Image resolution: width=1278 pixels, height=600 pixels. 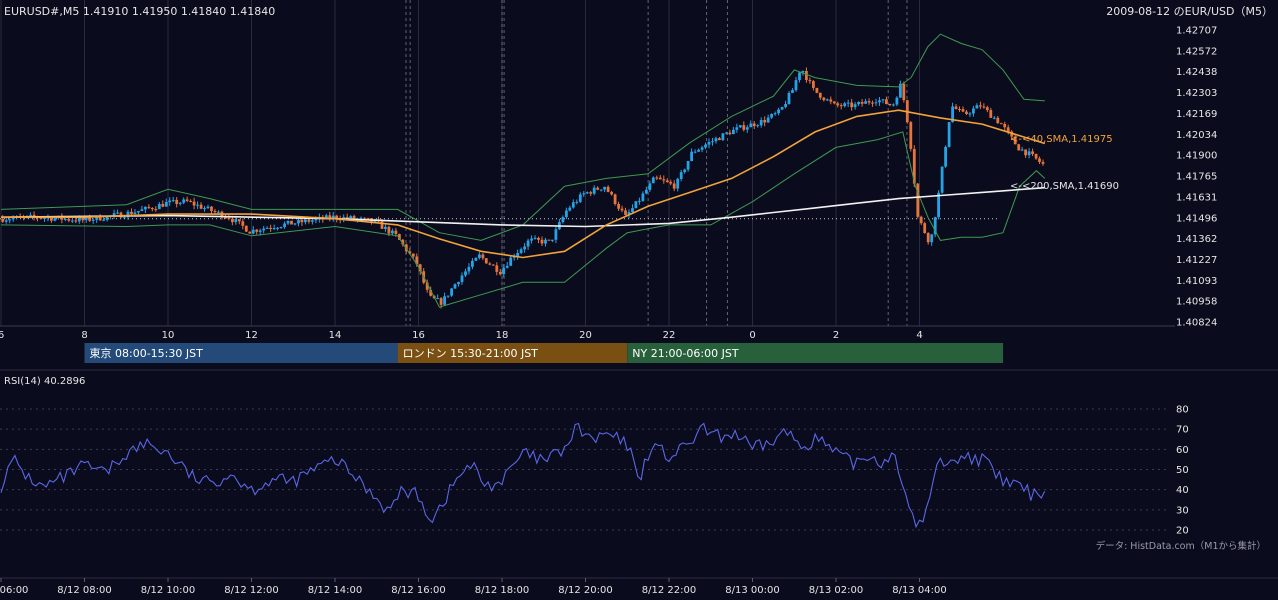 What do you see at coordinates (14, 590) in the screenshot?
I see `time-axis-label: 06:00` at bounding box center [14, 590].